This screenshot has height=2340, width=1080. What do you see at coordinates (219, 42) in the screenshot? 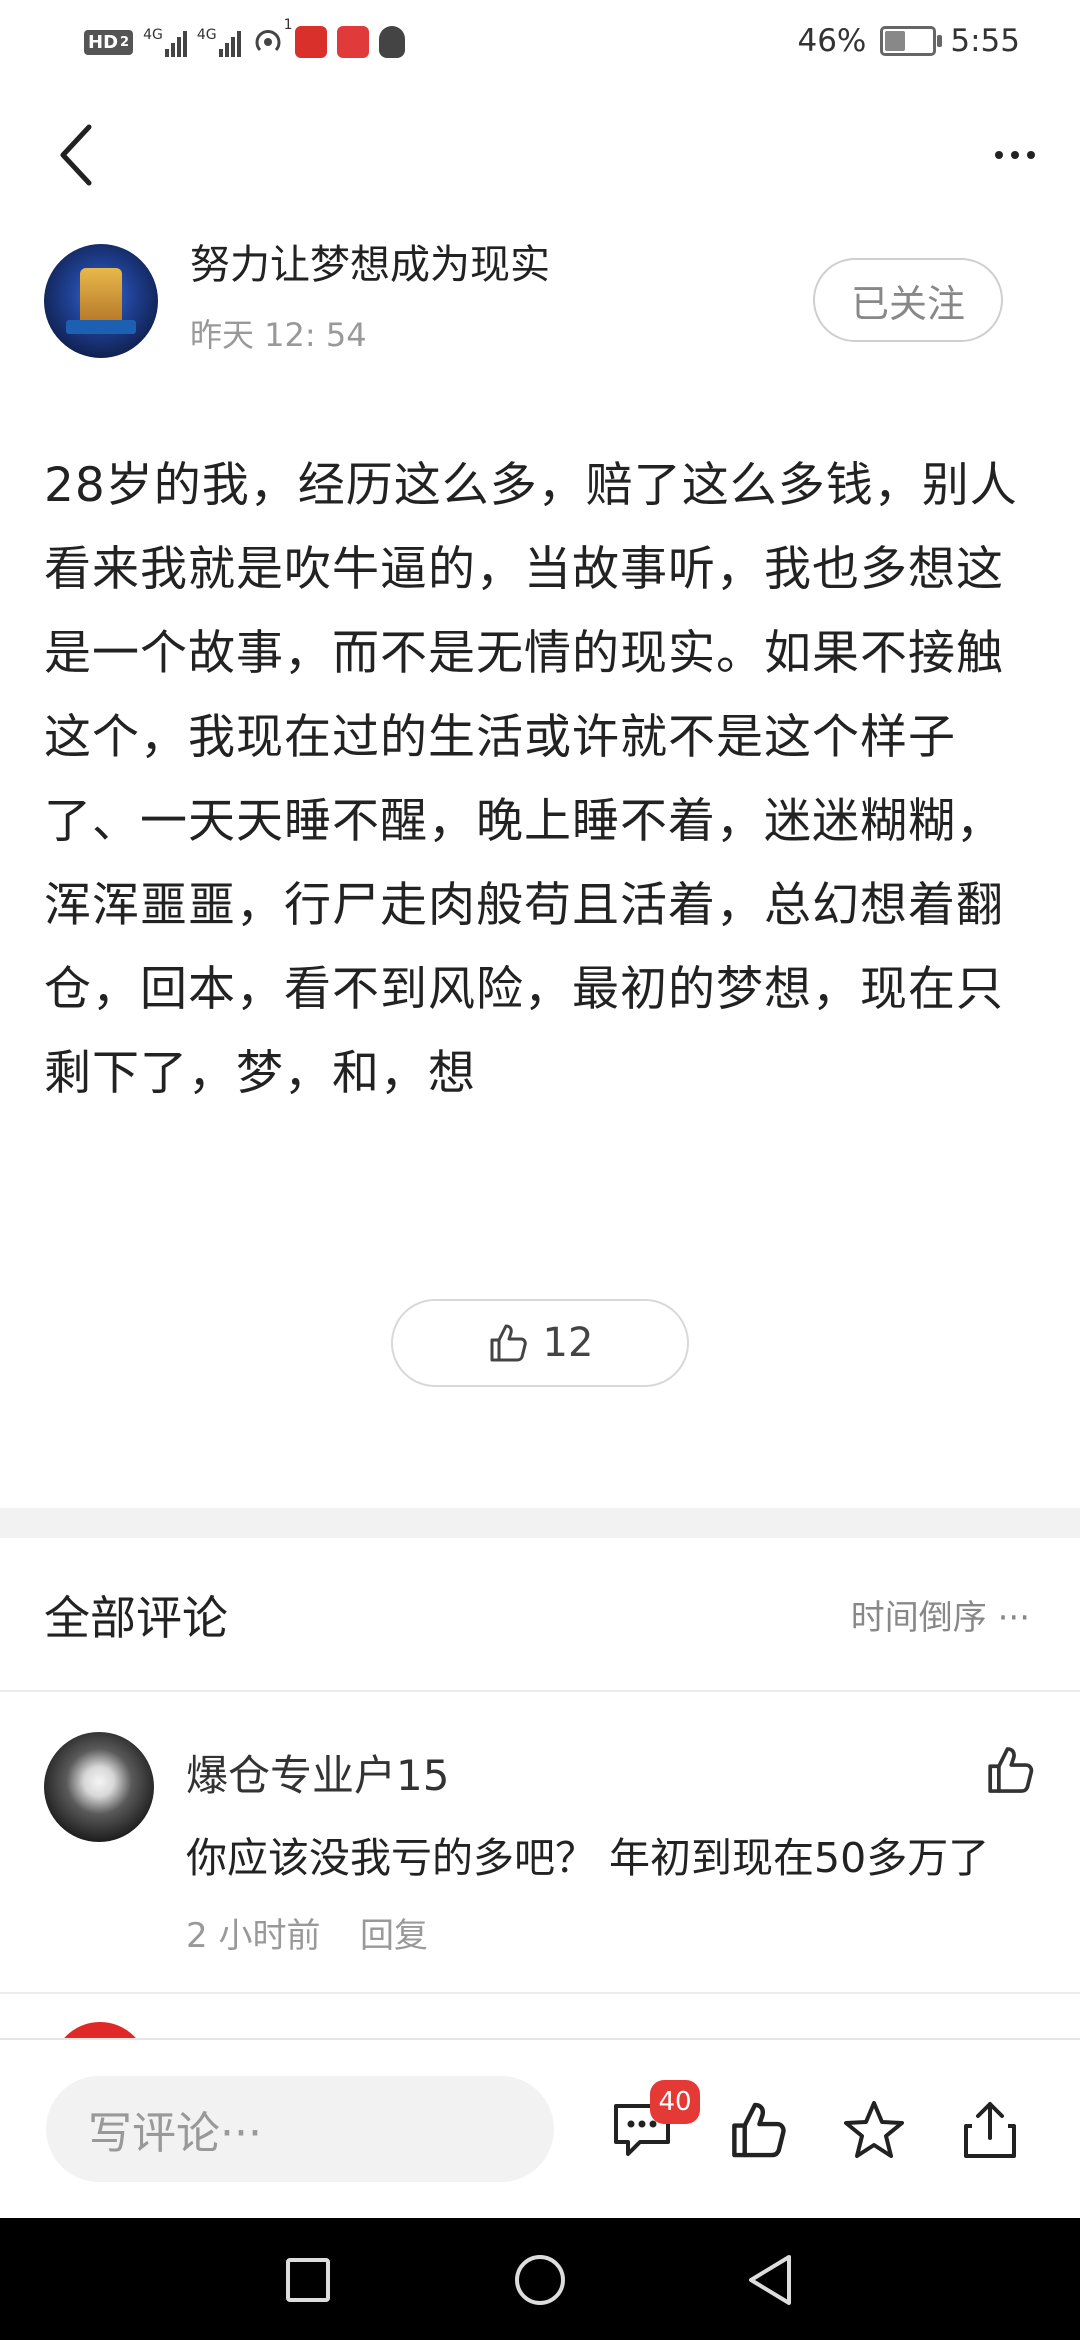
I see `signal-icon-2: 4G` at bounding box center [219, 42].